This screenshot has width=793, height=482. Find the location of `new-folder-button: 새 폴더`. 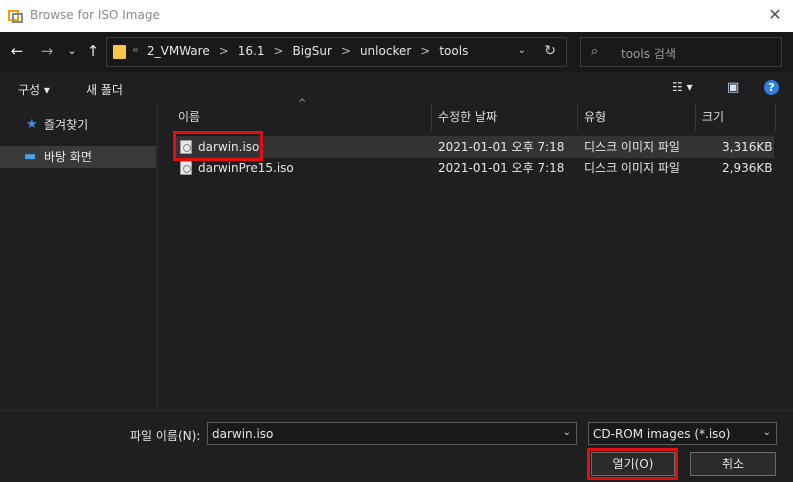

new-folder-button: 새 폴더 is located at coordinates (104, 89).